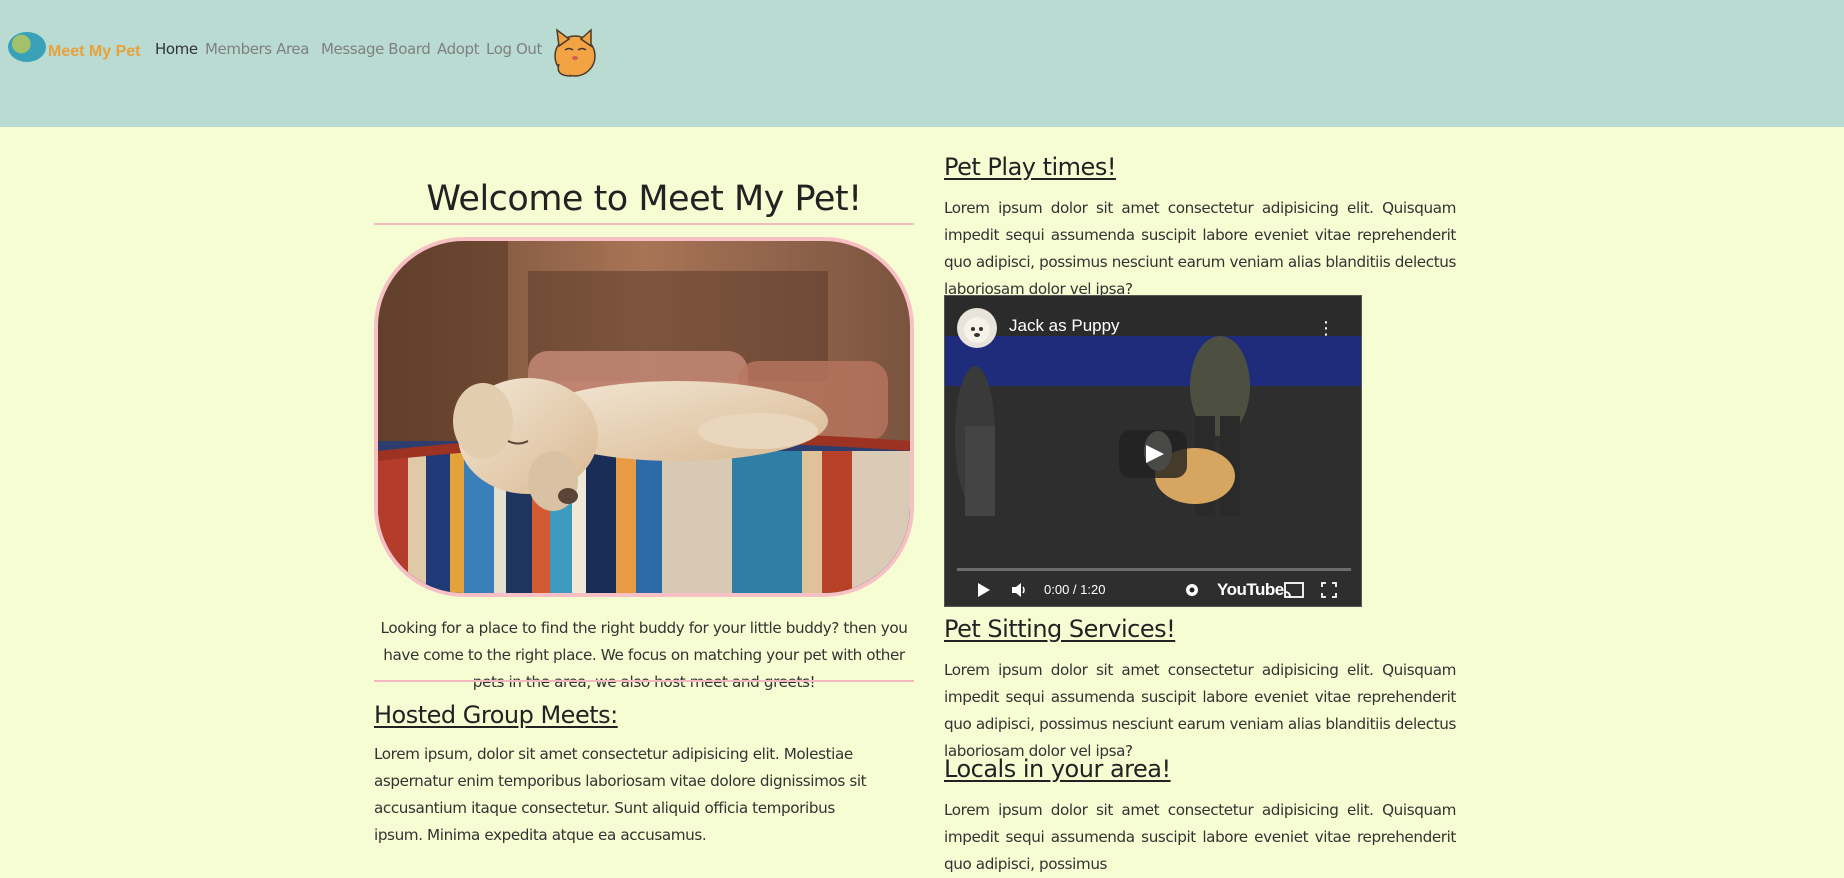 Image resolution: width=1844 pixels, height=878 pixels. I want to click on video-progress-bar, so click(1154, 569).